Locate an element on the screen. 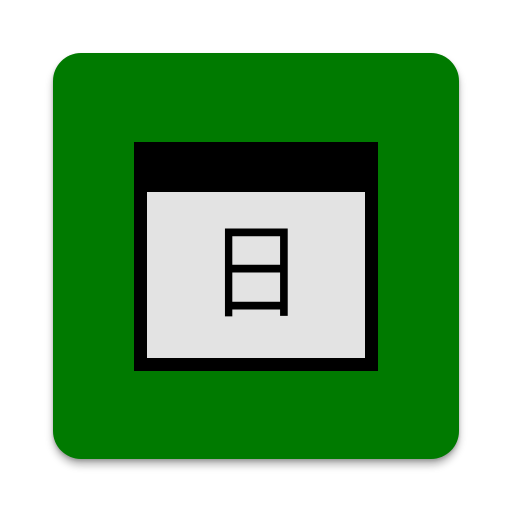  window-body: 日 is located at coordinates (256, 275).